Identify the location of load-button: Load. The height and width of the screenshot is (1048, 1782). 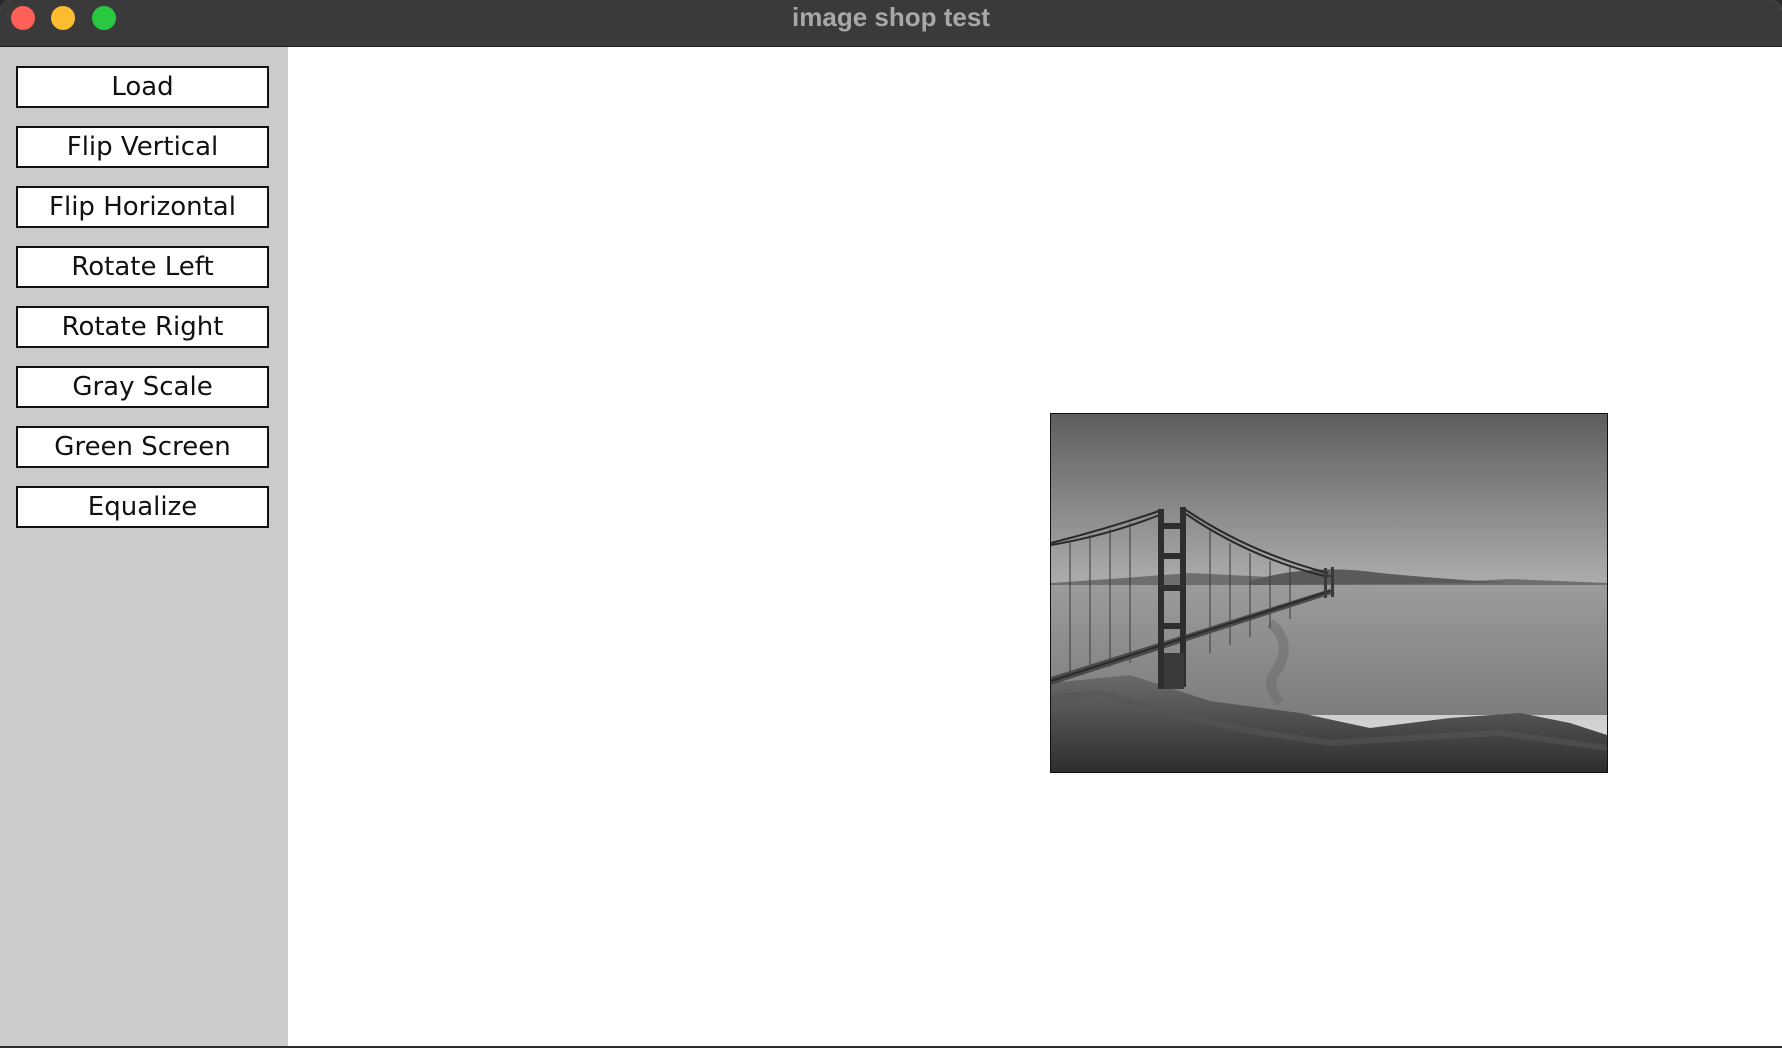
(142, 87).